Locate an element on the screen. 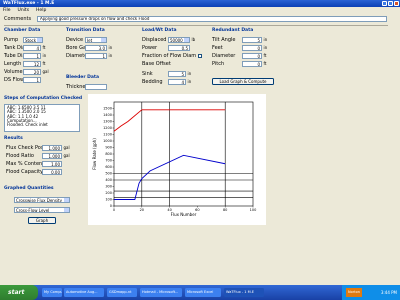 Image resolution: width=400 pixels, height=300 pixels. window-title: WaTFlux.exe - 1 M.E is located at coordinates (29, 3).